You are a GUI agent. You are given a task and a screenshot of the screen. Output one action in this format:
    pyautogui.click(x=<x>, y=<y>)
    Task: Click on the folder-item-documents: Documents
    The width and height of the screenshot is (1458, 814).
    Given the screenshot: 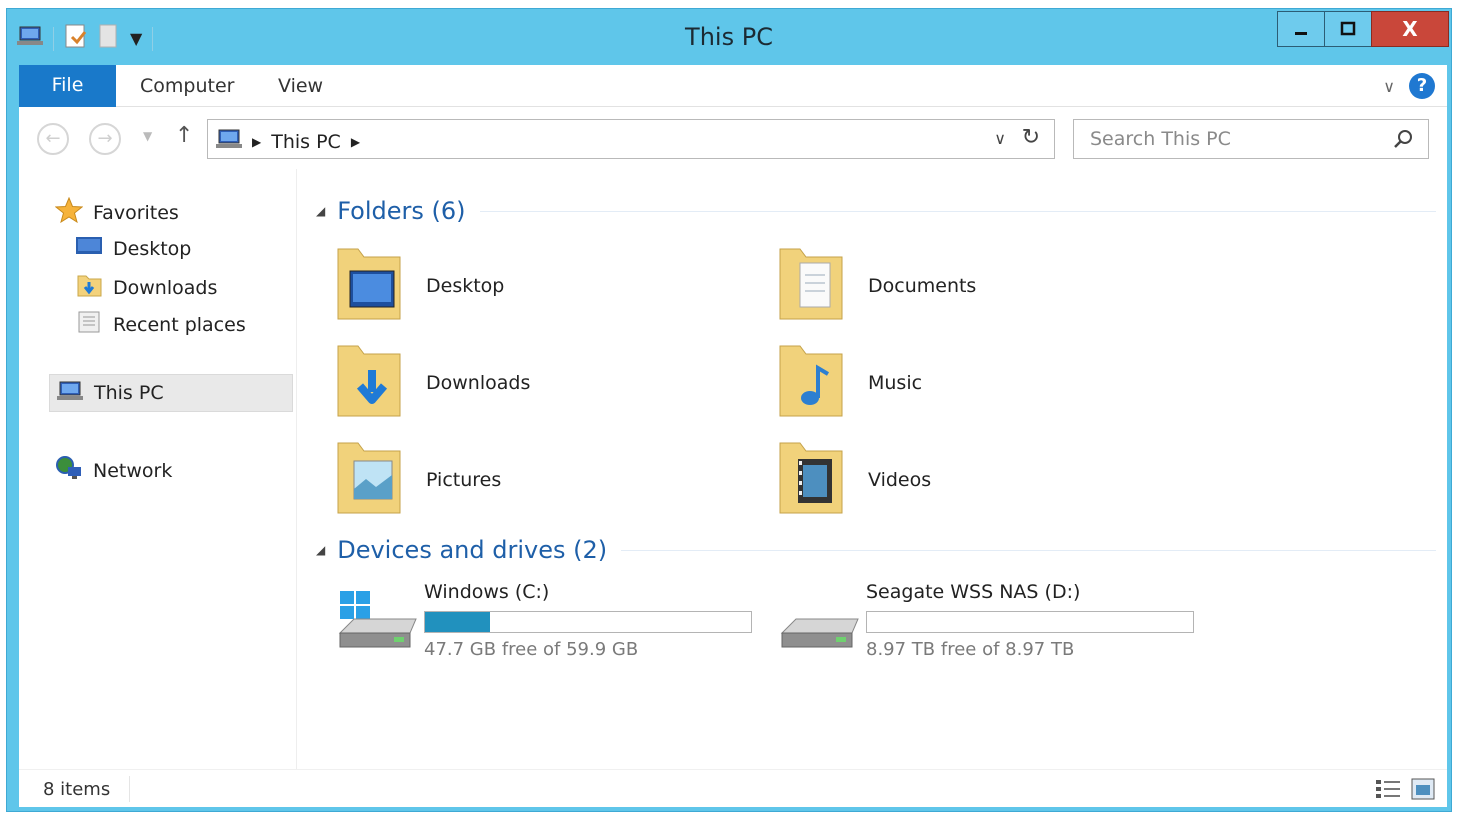 What is the action you would take?
    pyautogui.click(x=877, y=285)
    